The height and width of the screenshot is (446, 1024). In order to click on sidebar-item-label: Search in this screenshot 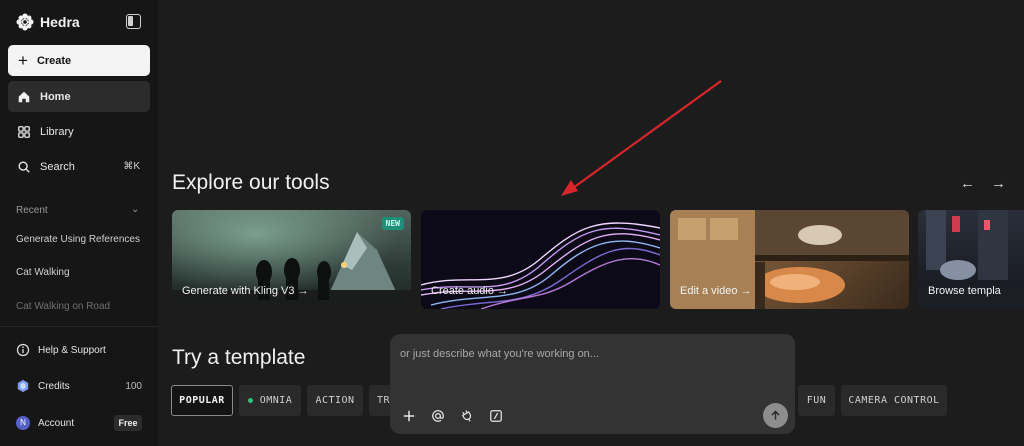, I will do `click(57, 166)`.